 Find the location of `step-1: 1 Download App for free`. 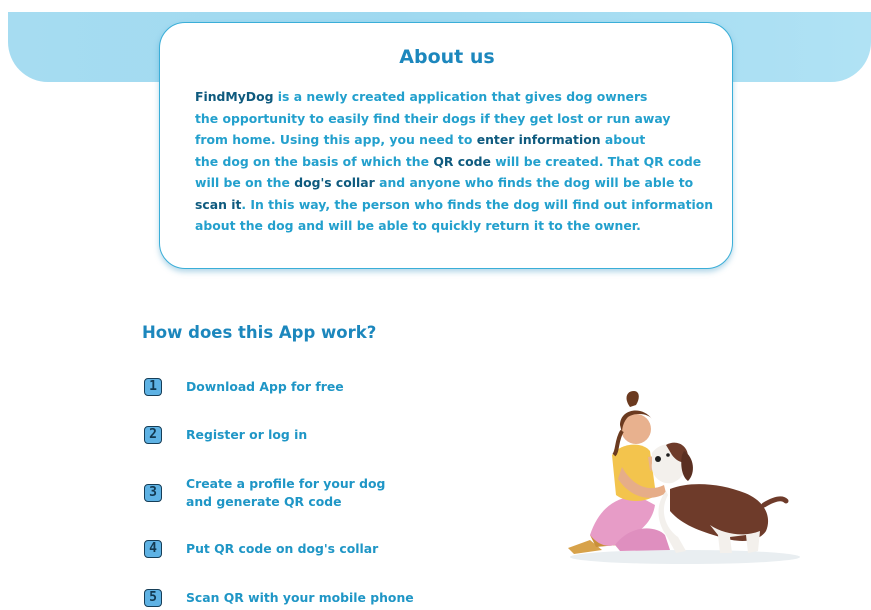

step-1: 1 Download App for free is located at coordinates (244, 387).